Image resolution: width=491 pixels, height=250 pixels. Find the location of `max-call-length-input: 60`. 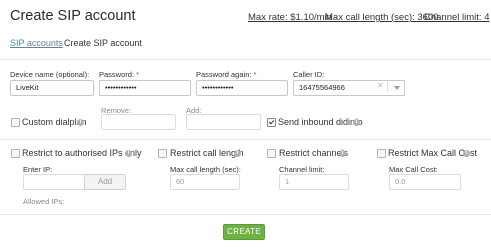

max-call-length-input: 60 is located at coordinates (205, 182).